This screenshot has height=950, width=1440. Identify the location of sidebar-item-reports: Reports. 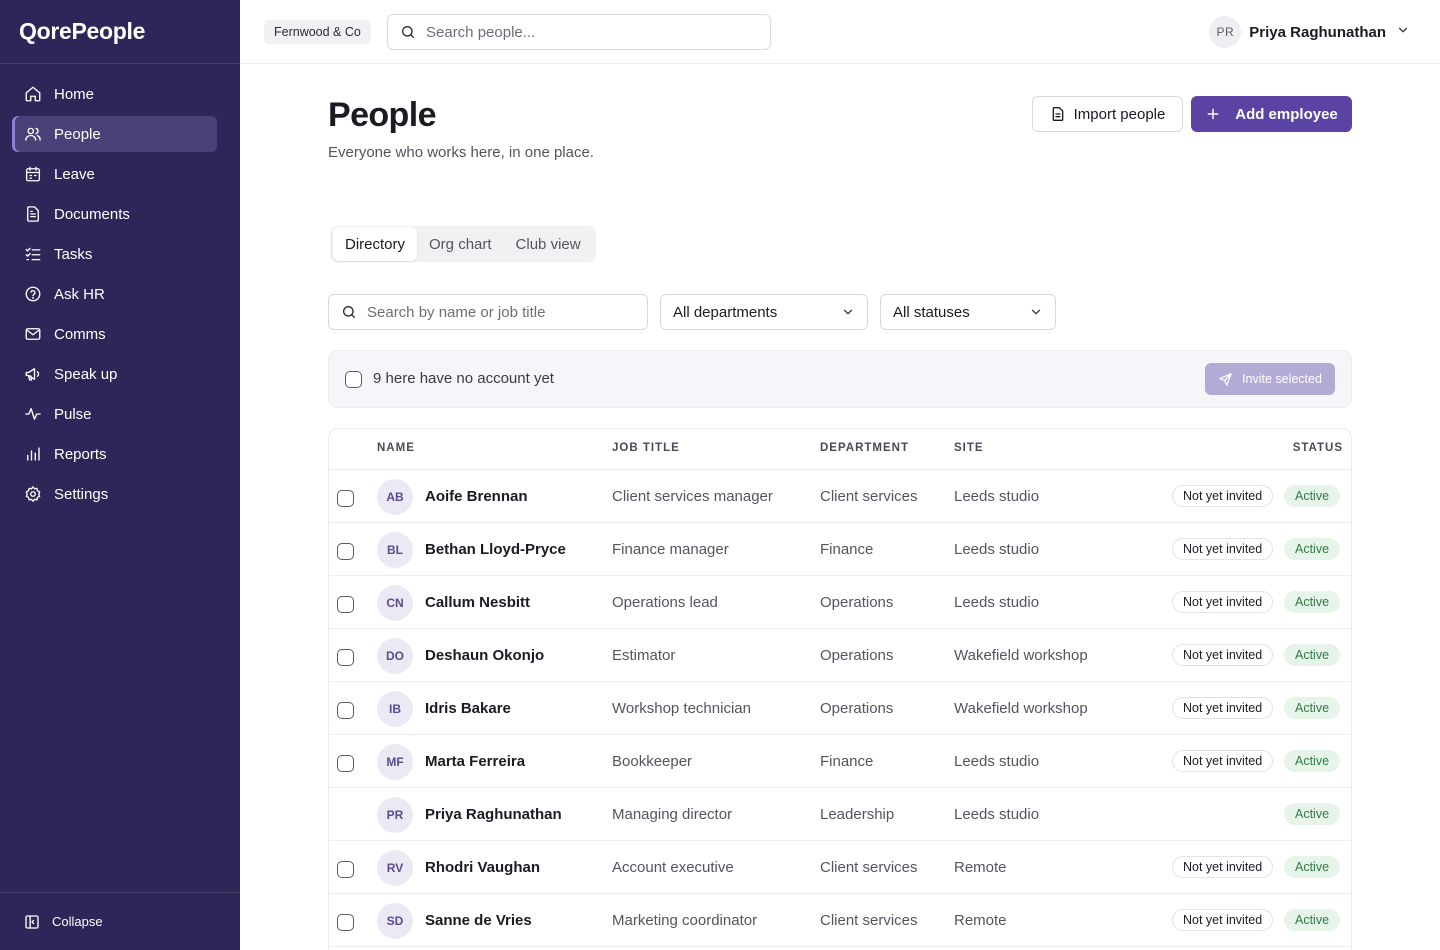
(114, 454).